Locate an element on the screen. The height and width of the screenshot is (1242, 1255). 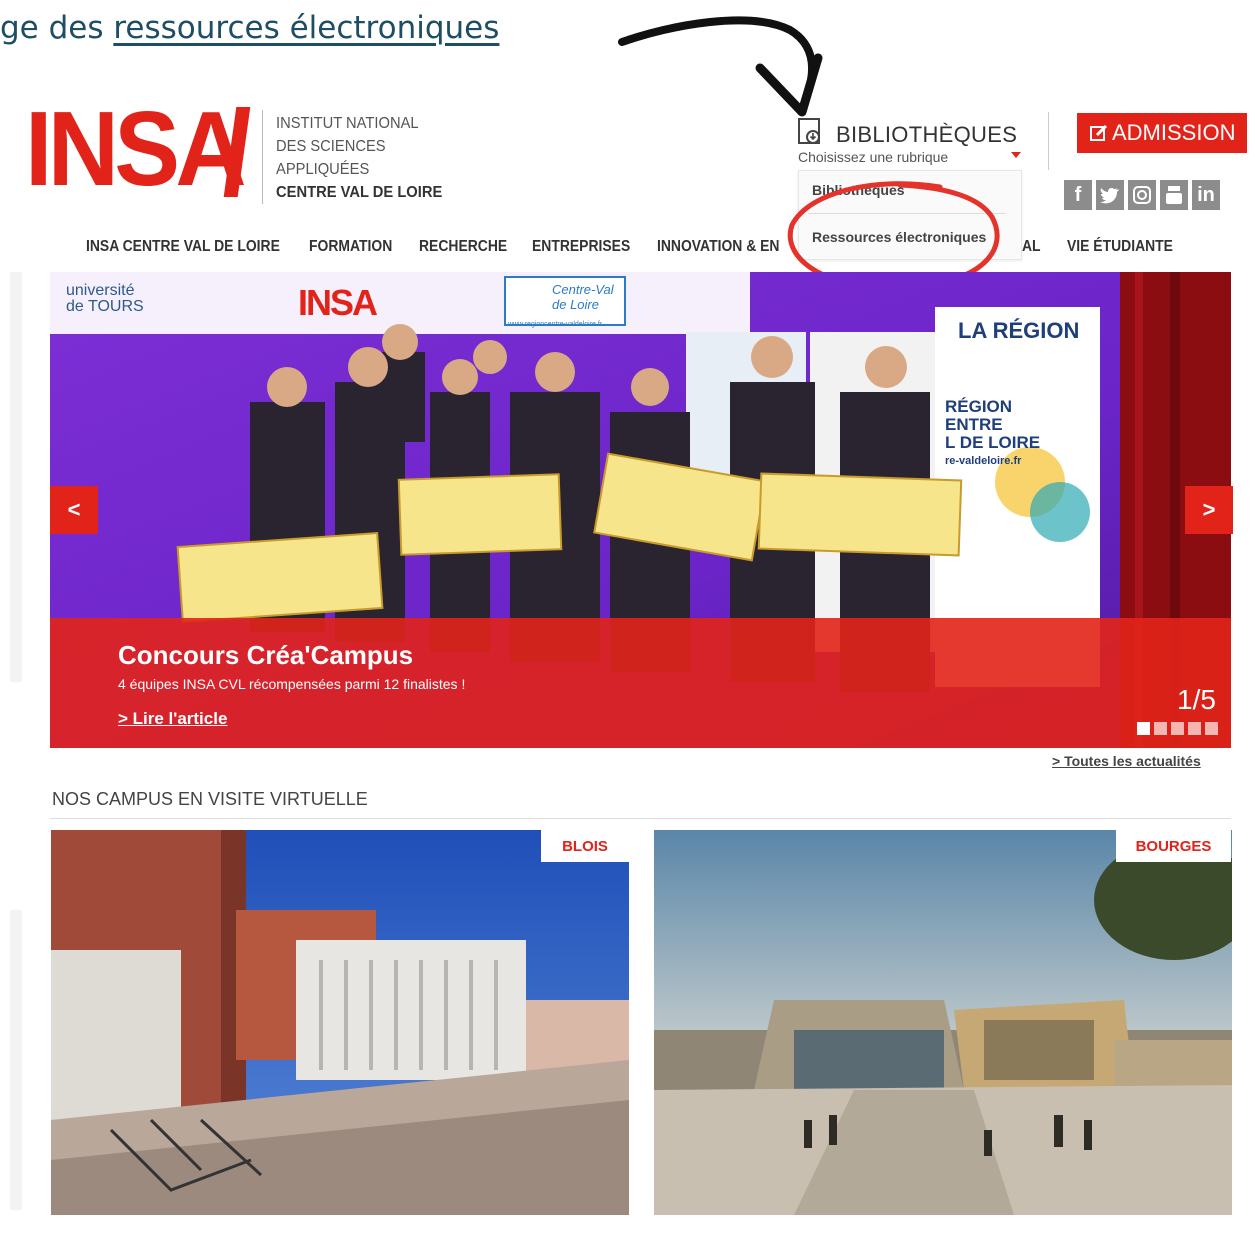
linkedin-icon: in is located at coordinates (1206, 195).